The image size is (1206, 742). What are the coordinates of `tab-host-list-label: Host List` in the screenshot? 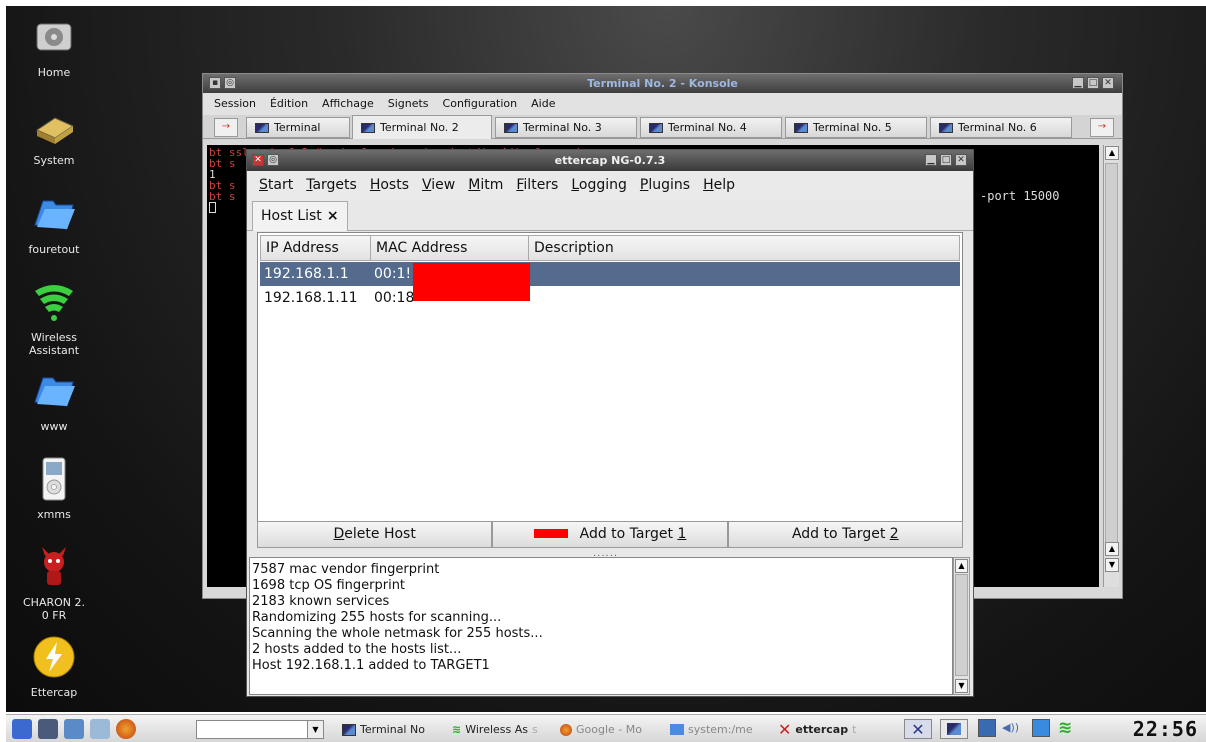 It's located at (291, 216).